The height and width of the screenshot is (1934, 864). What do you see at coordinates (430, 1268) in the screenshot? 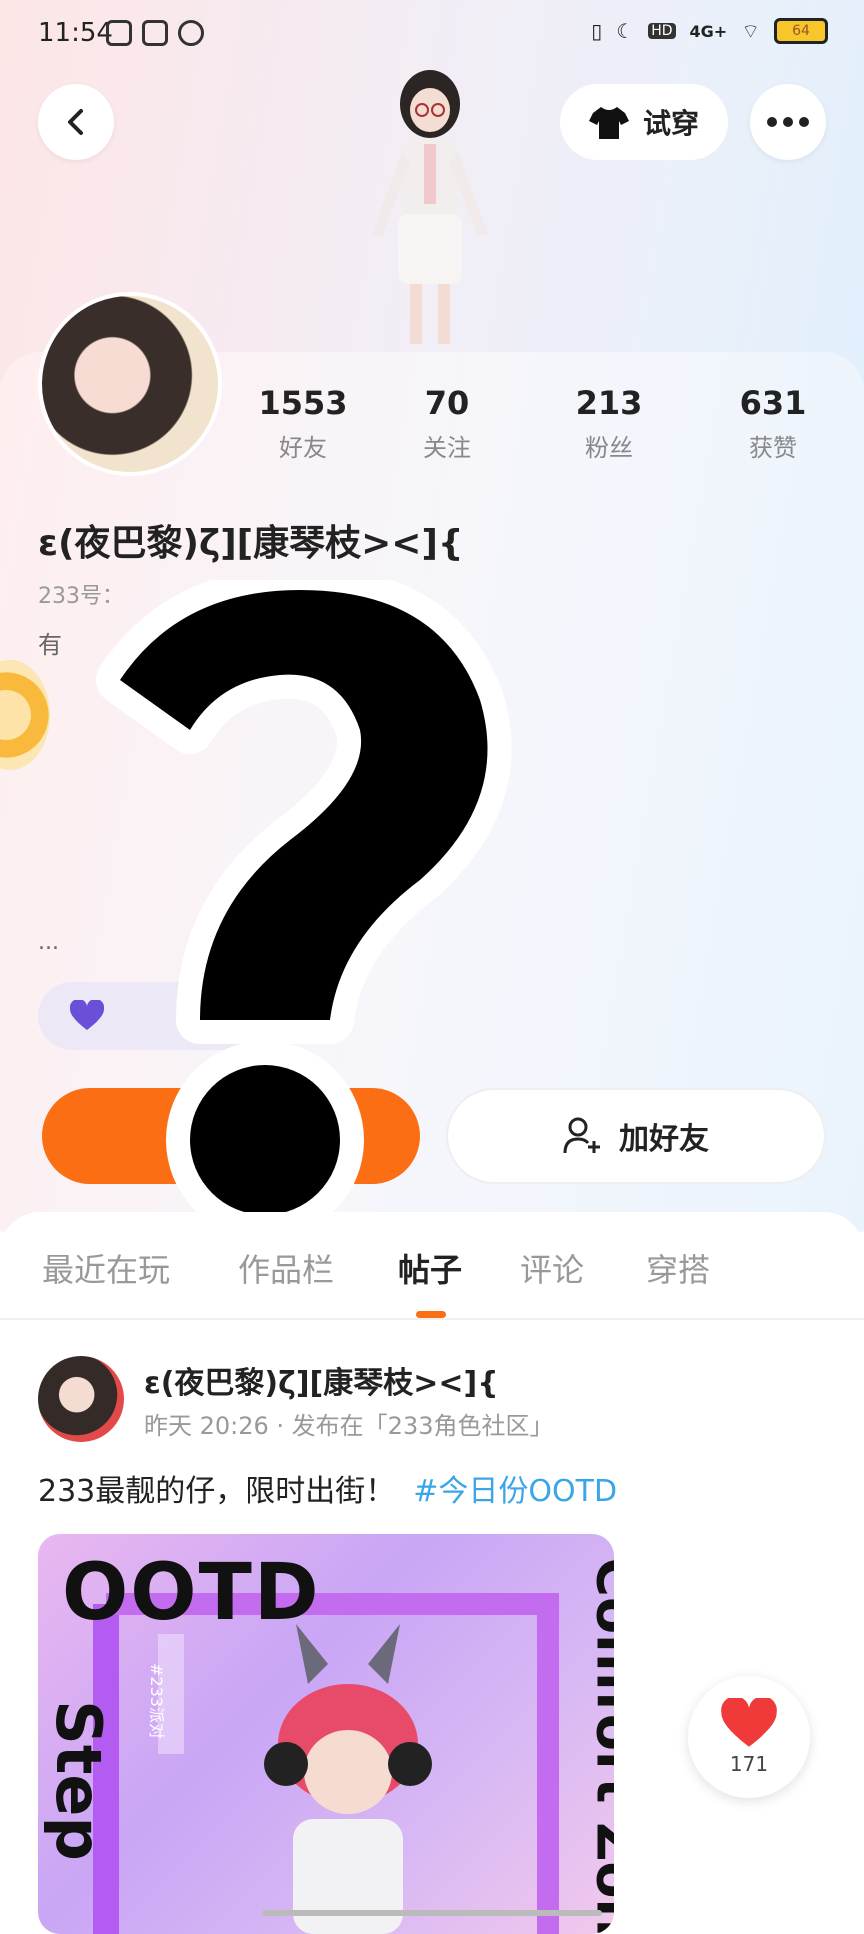
I see `tab-posts: 帖子` at bounding box center [430, 1268].